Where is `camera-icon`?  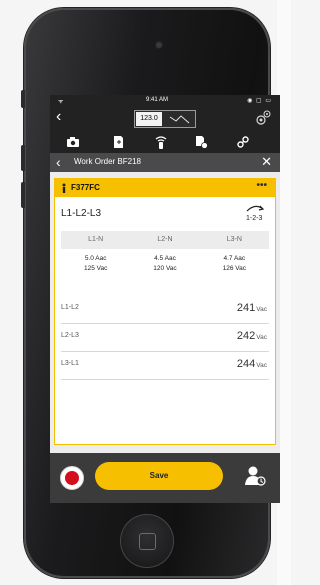 camera-icon is located at coordinates (73, 142).